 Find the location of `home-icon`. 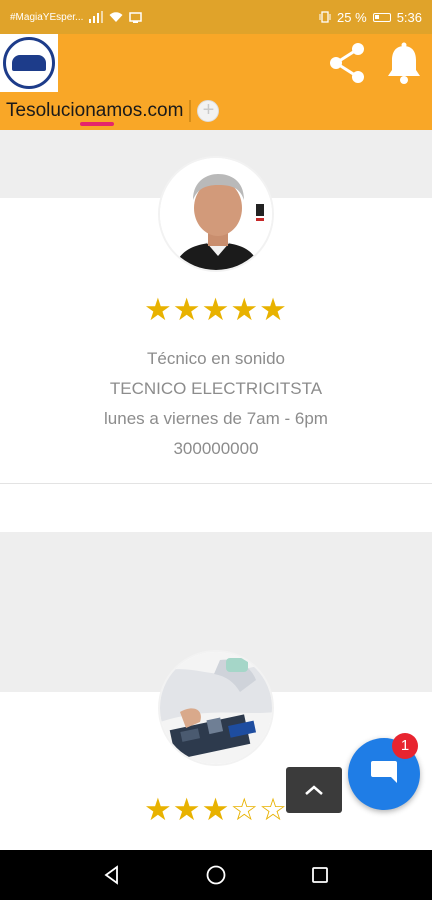

home-icon is located at coordinates (216, 875).